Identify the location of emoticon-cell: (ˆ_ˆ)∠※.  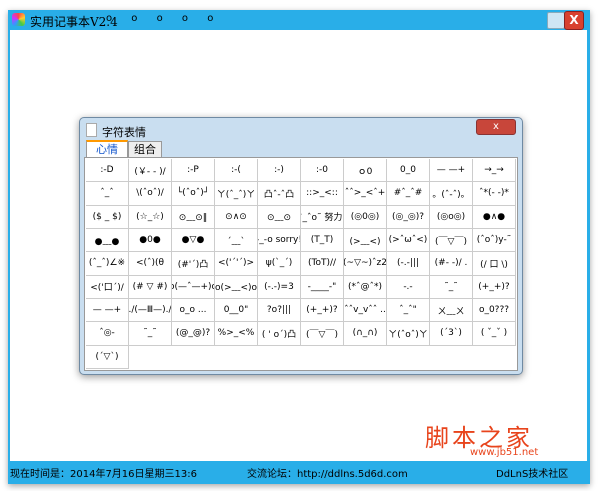
(107, 264).